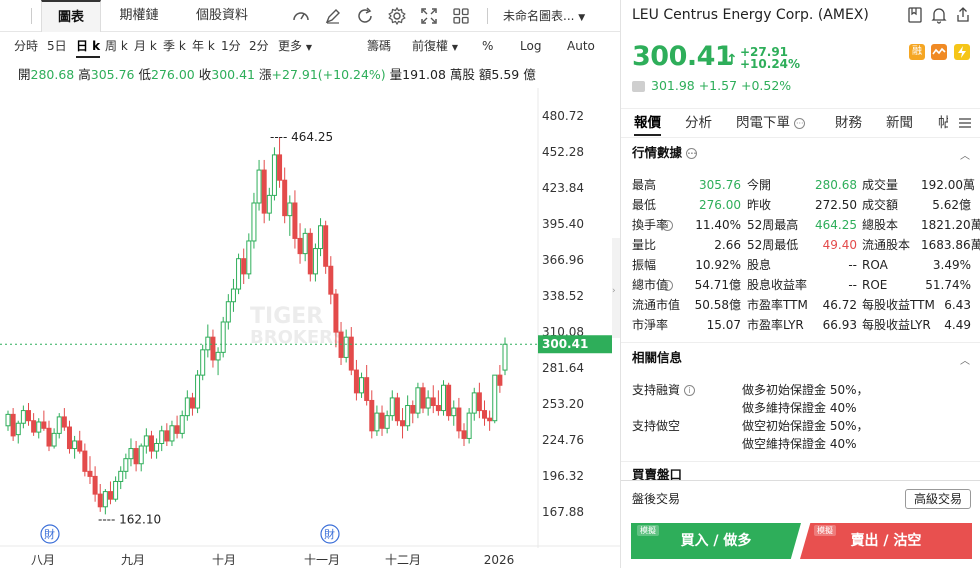 The width and height of the screenshot is (980, 568). Describe the element at coordinates (328, 74) in the screenshot. I see `change-value: +27.91(+10.24%)` at that location.